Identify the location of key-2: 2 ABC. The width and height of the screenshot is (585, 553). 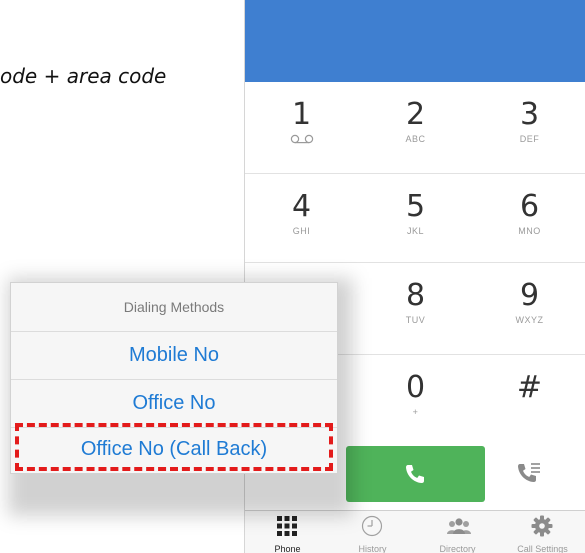
(415, 126).